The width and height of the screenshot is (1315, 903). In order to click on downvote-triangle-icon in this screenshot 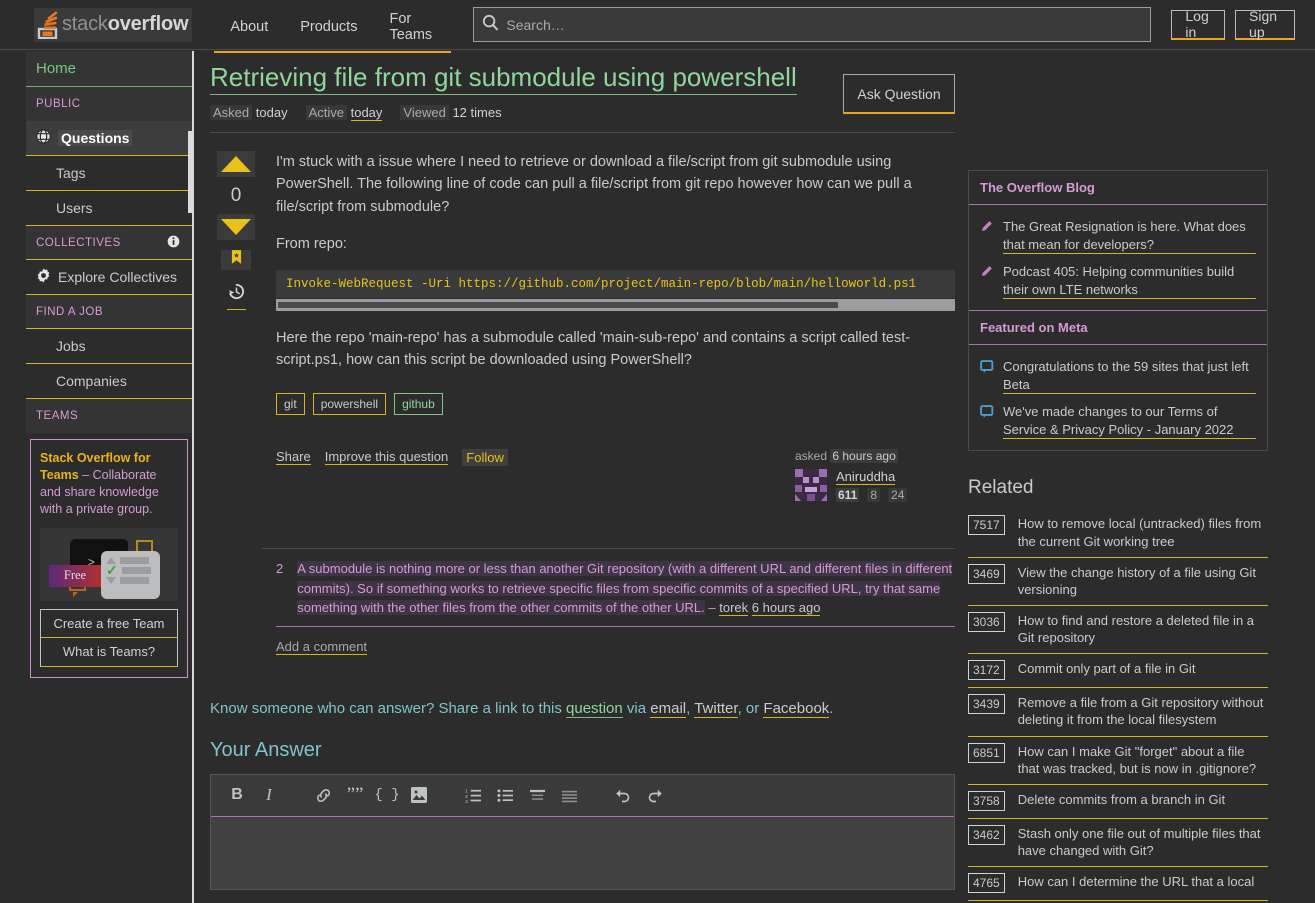, I will do `click(111, 580)`.